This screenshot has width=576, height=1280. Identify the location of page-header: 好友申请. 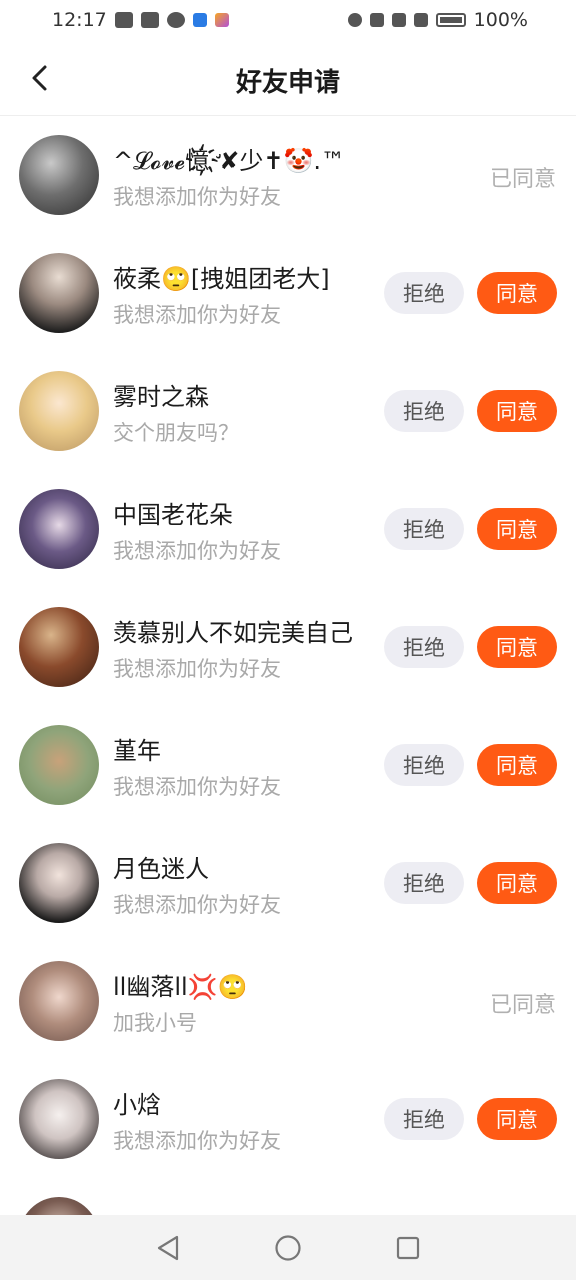
(288, 78).